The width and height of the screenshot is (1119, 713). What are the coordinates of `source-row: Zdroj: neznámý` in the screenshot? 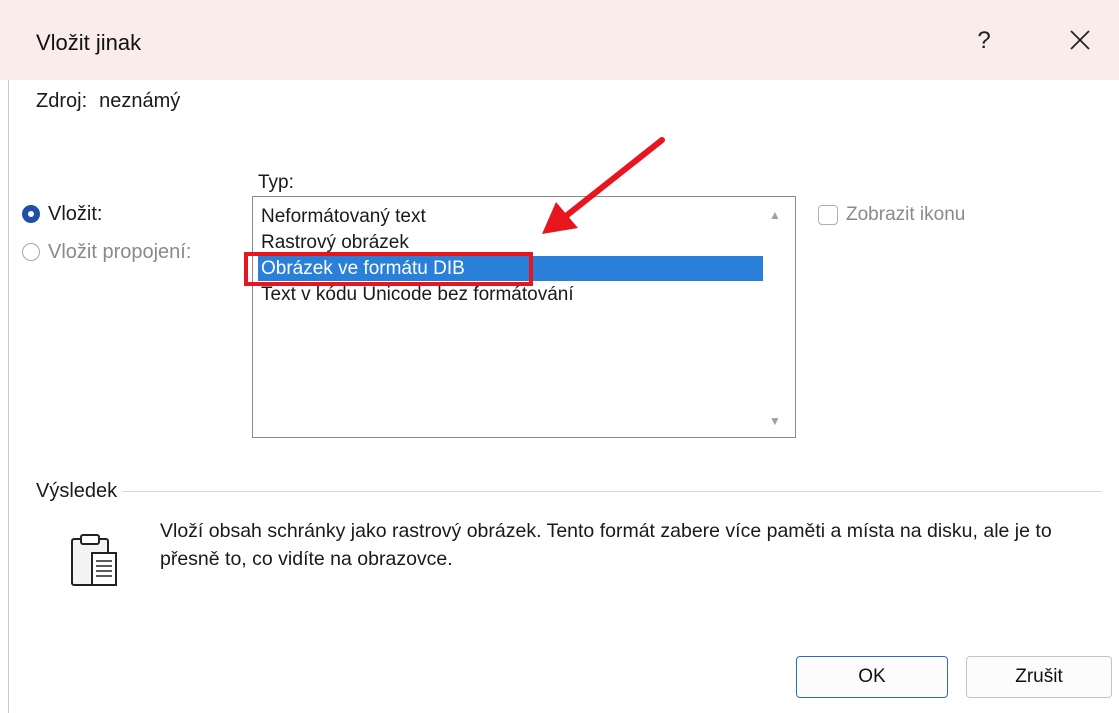 It's located at (108, 101).